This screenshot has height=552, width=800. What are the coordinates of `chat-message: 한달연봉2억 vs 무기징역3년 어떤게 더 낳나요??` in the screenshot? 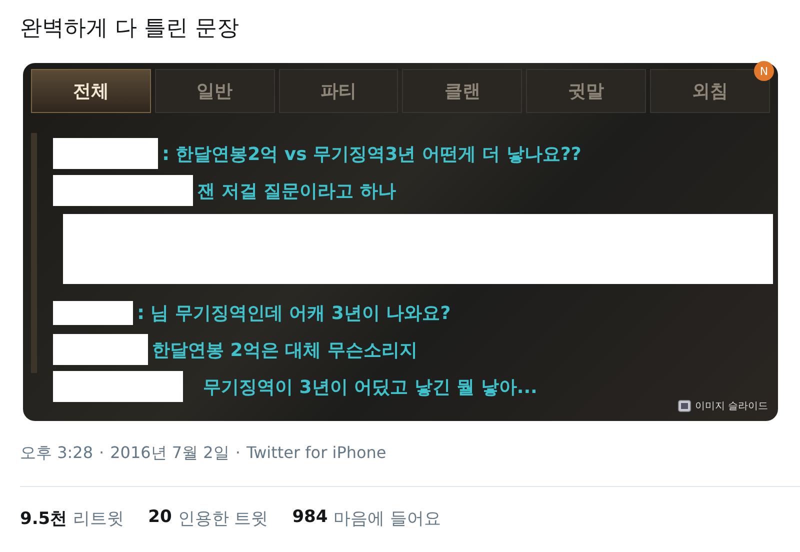 It's located at (379, 154).